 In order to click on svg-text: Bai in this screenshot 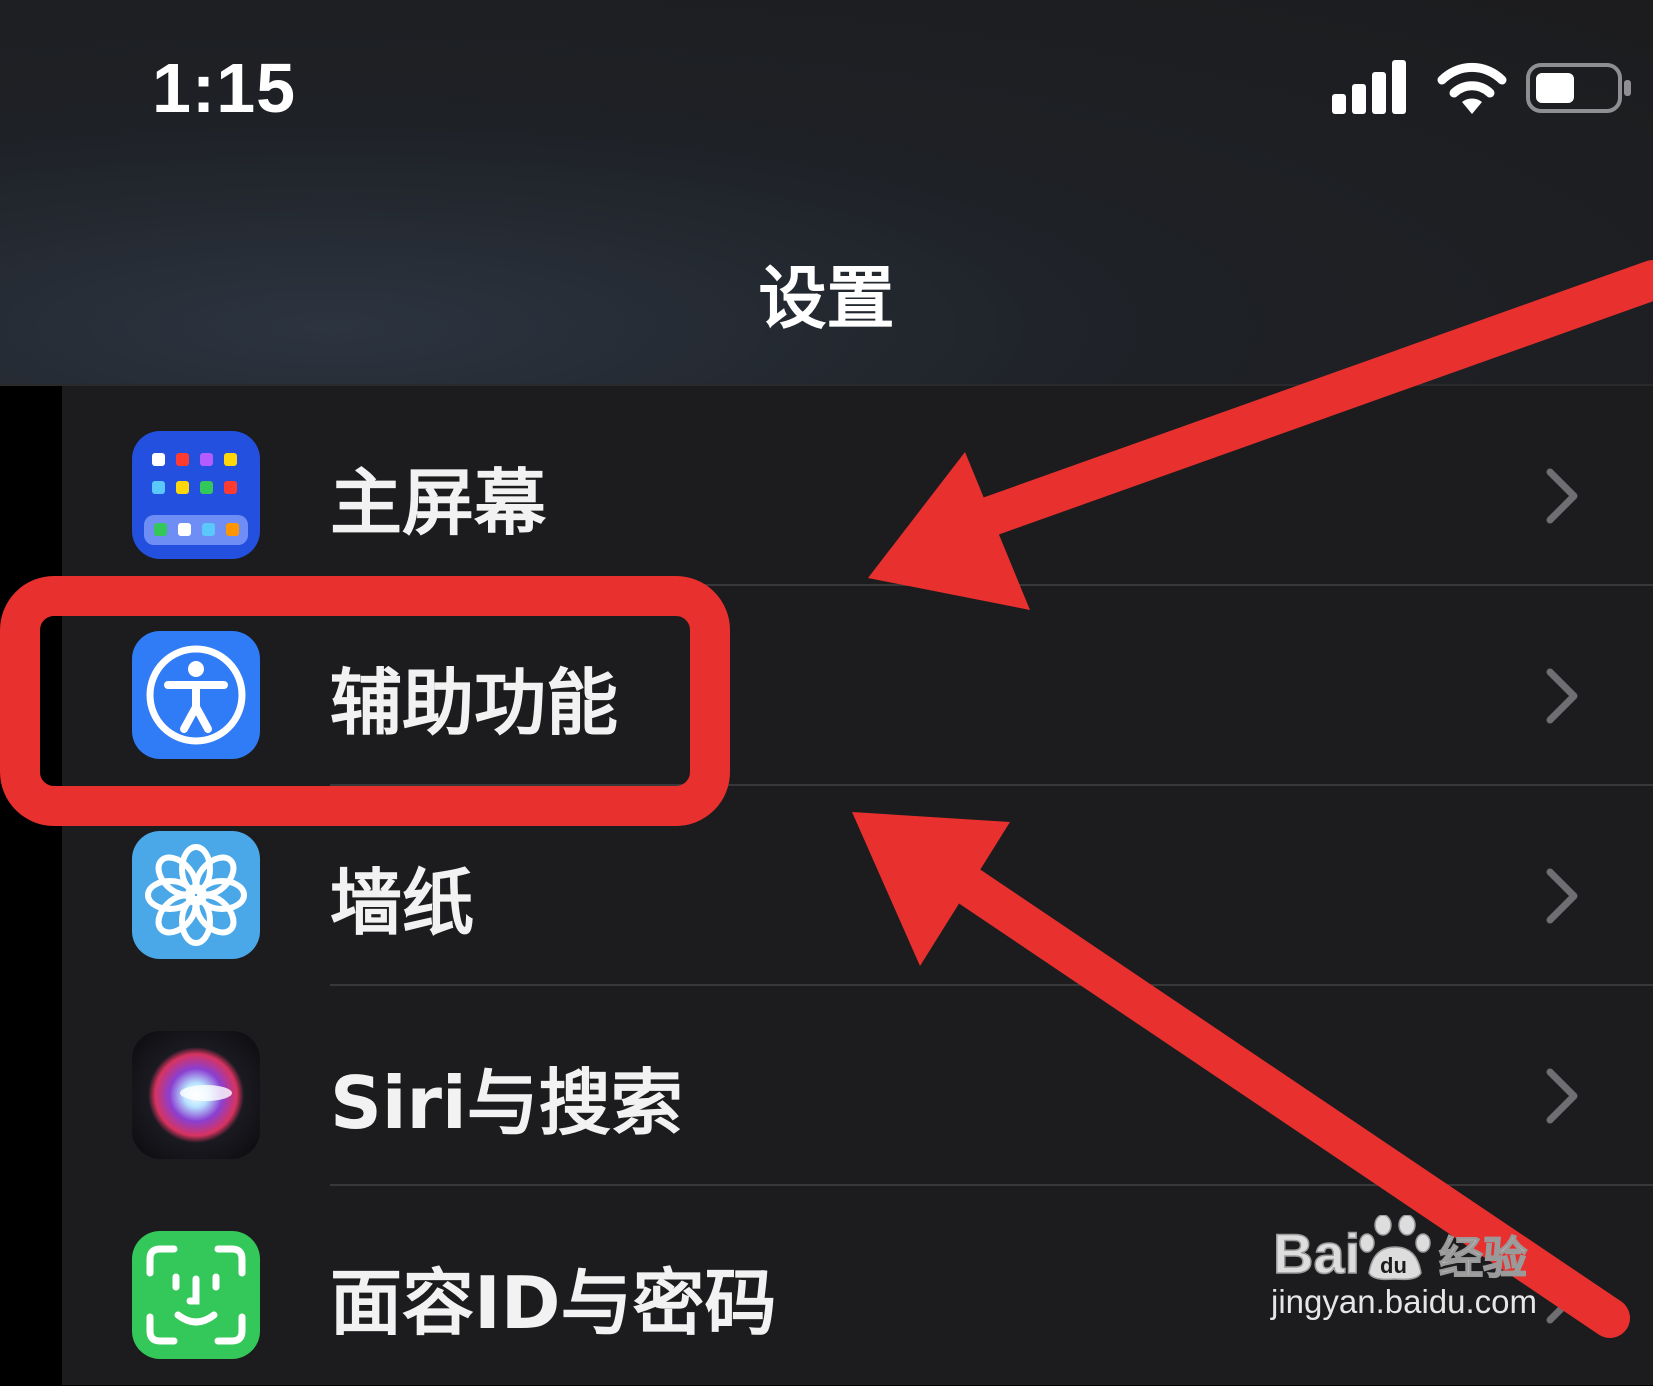, I will do `click(1316, 1253)`.